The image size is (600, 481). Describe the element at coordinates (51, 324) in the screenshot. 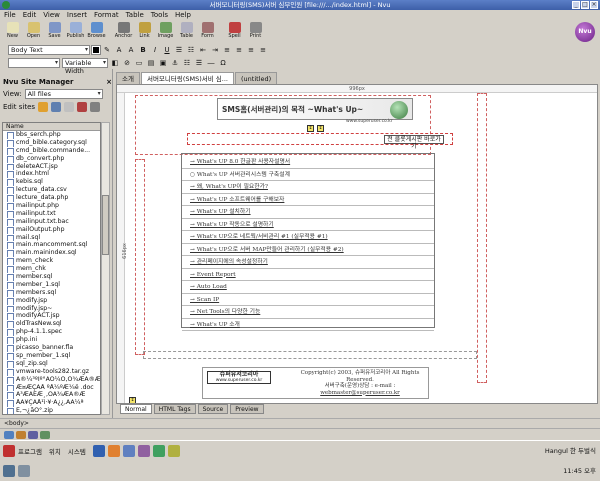

I see `file-item: oldTrasNew.sql` at that location.